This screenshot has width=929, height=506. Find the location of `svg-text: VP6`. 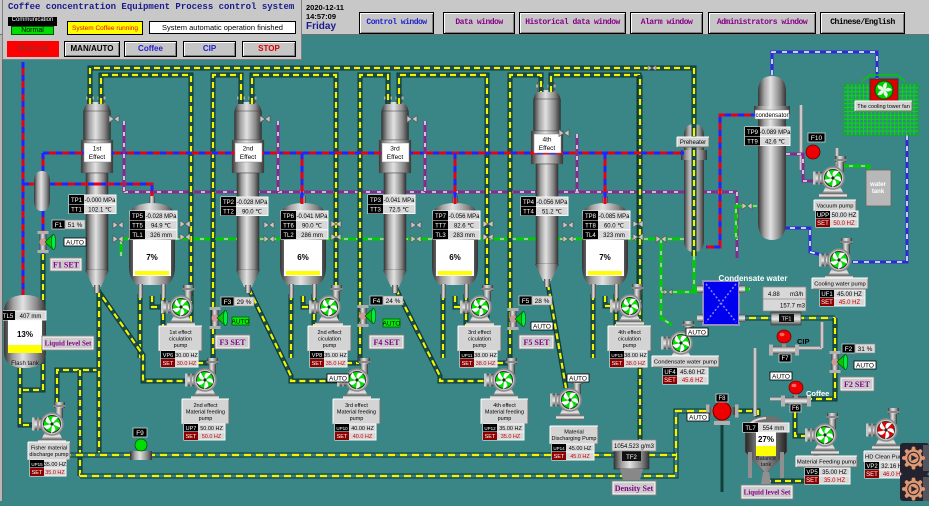

svg-text: VP6 is located at coordinates (168, 356).